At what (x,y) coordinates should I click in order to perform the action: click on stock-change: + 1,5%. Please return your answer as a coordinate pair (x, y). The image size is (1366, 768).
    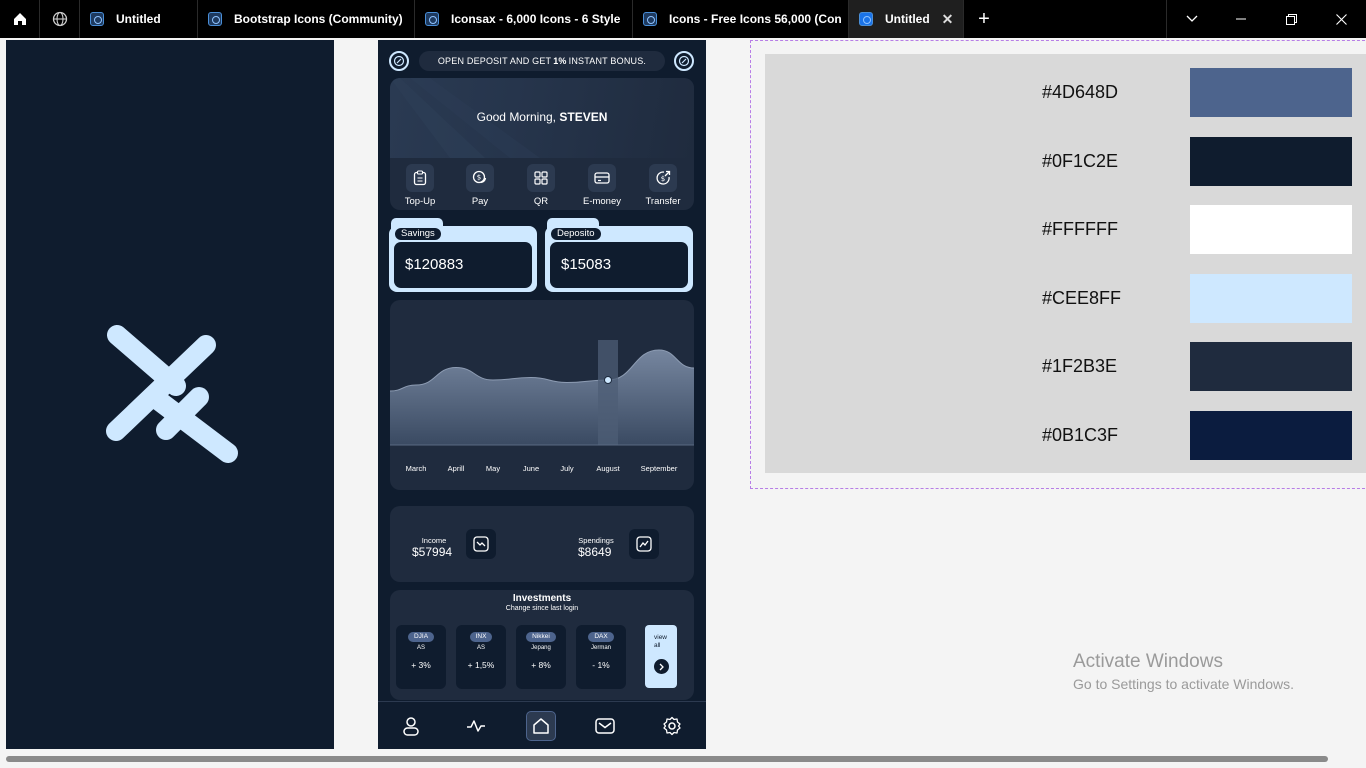
    Looking at the image, I should click on (481, 665).